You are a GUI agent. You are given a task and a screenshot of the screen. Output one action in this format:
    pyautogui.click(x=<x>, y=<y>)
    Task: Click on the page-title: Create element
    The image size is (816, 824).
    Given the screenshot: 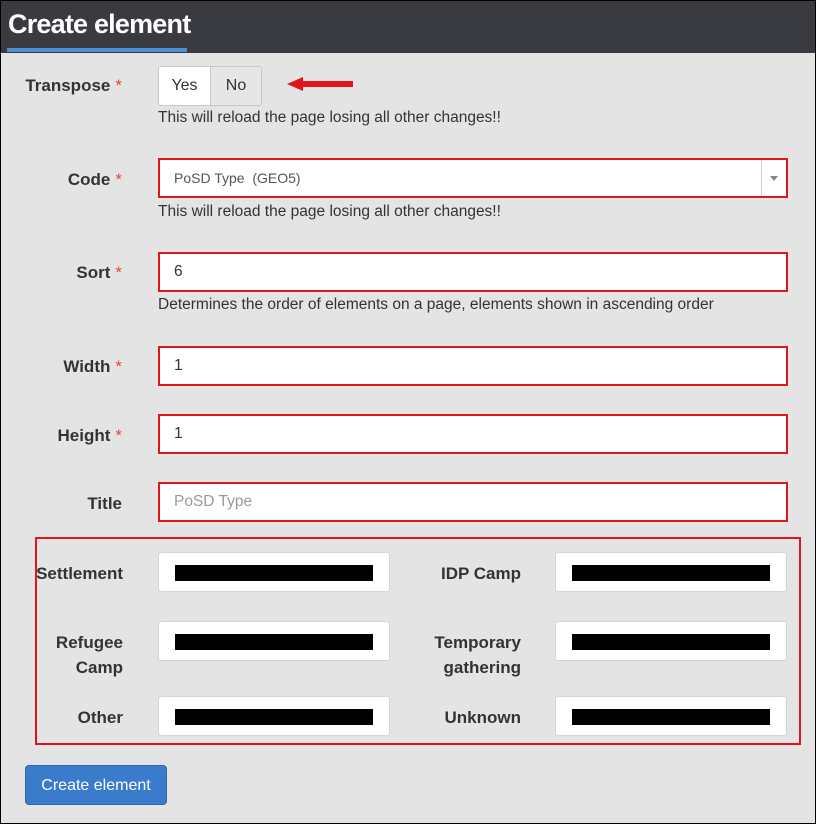 What is the action you would take?
    pyautogui.click(x=99, y=24)
    